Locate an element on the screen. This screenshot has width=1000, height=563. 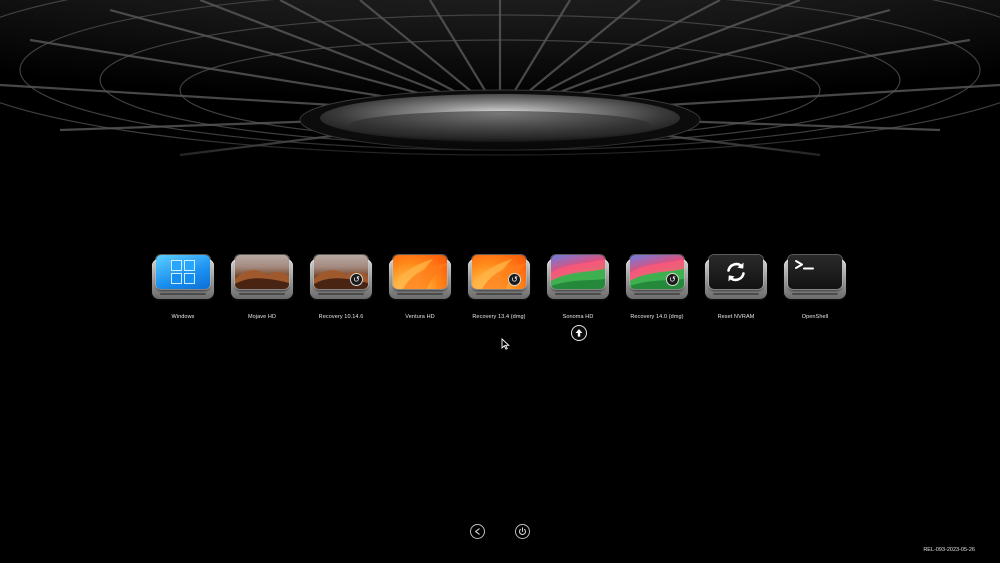
reset-nvram-arrows-icon is located at coordinates (736, 272).